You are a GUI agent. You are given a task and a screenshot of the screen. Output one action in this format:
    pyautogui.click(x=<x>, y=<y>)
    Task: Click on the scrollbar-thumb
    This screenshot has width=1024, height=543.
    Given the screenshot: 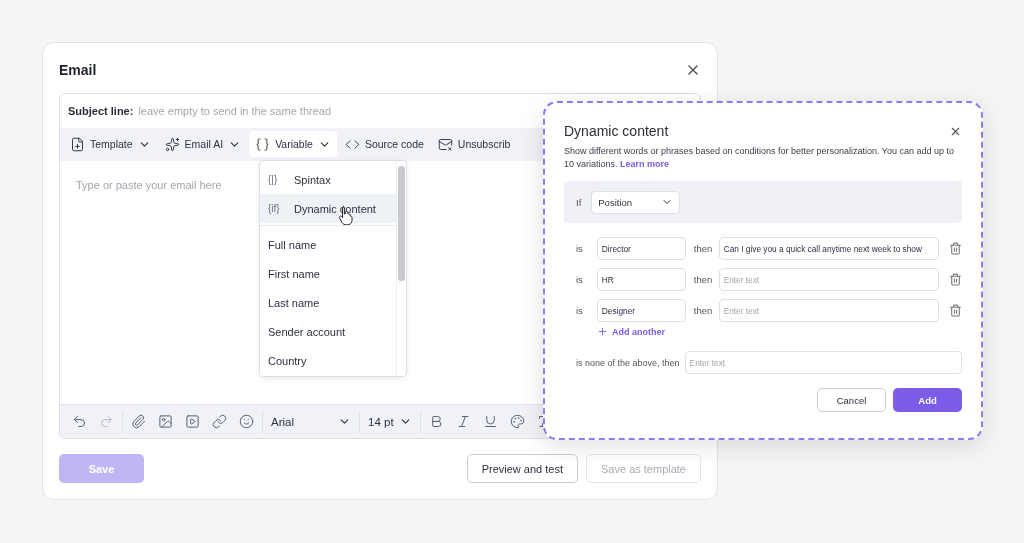 What is the action you would take?
    pyautogui.click(x=401, y=223)
    